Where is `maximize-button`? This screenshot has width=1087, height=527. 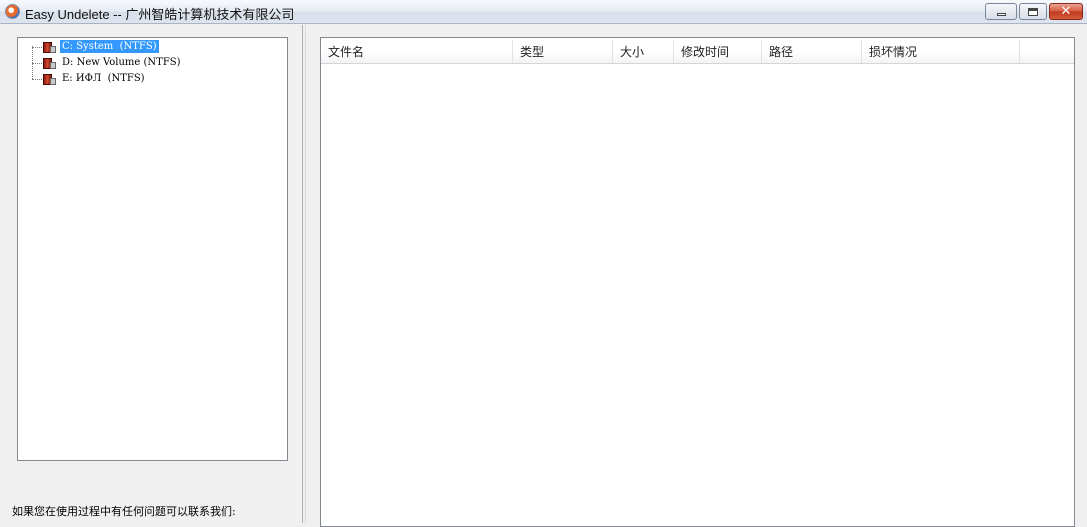 maximize-button is located at coordinates (1033, 11).